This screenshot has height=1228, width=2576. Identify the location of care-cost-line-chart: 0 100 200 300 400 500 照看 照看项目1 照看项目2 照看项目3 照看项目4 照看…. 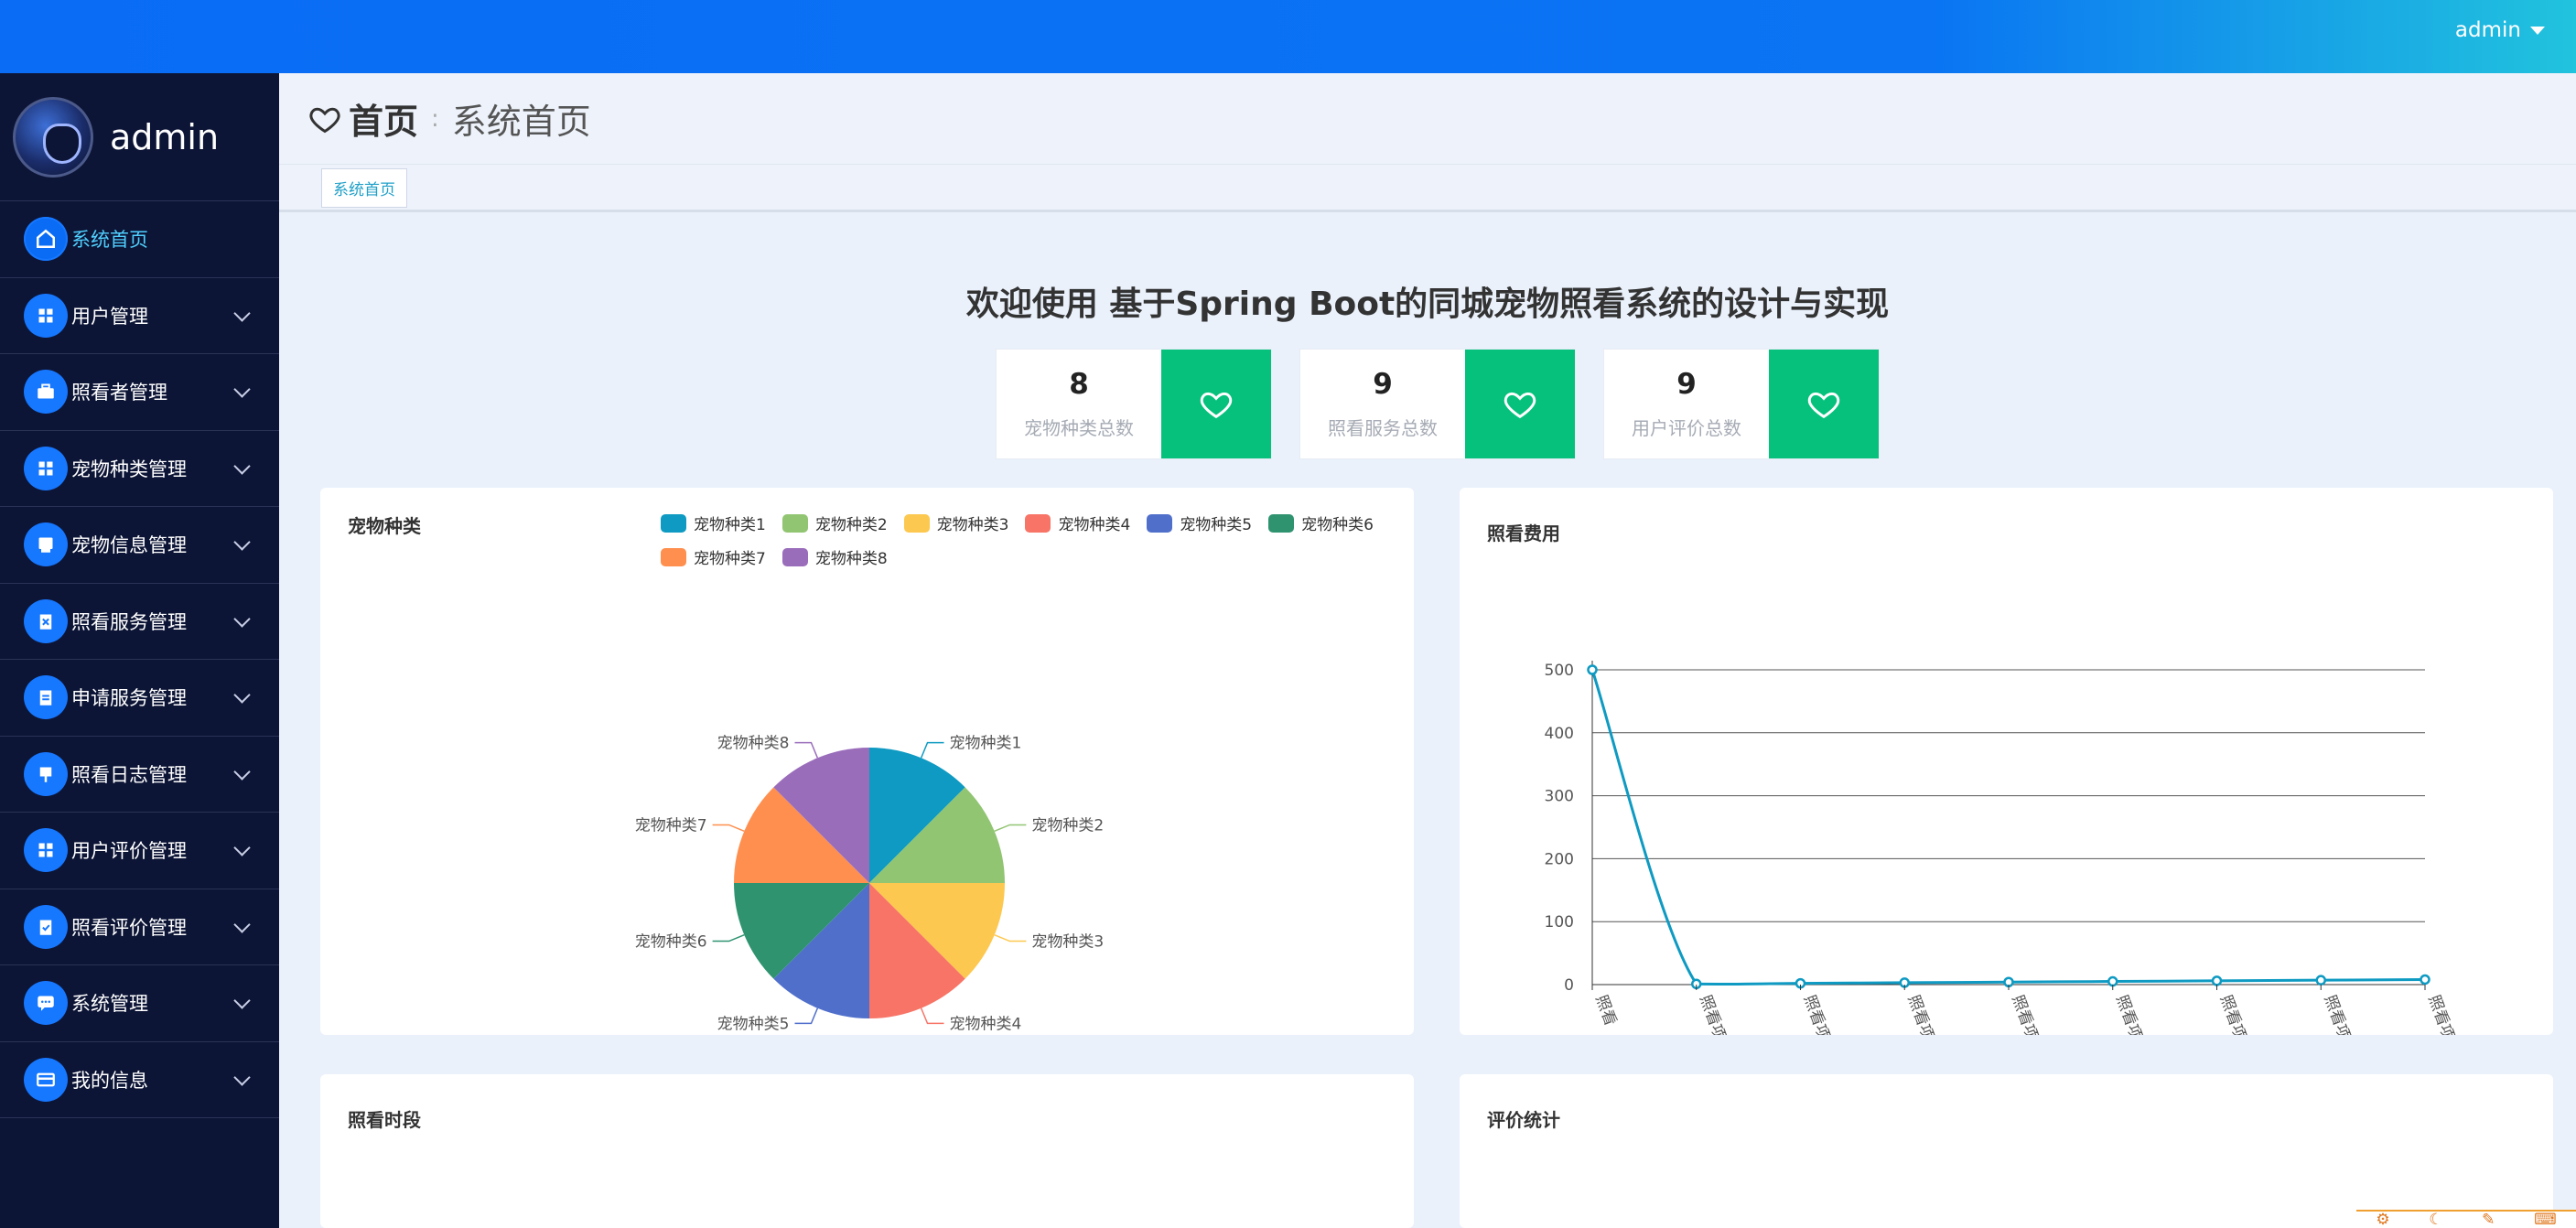
(2006, 848).